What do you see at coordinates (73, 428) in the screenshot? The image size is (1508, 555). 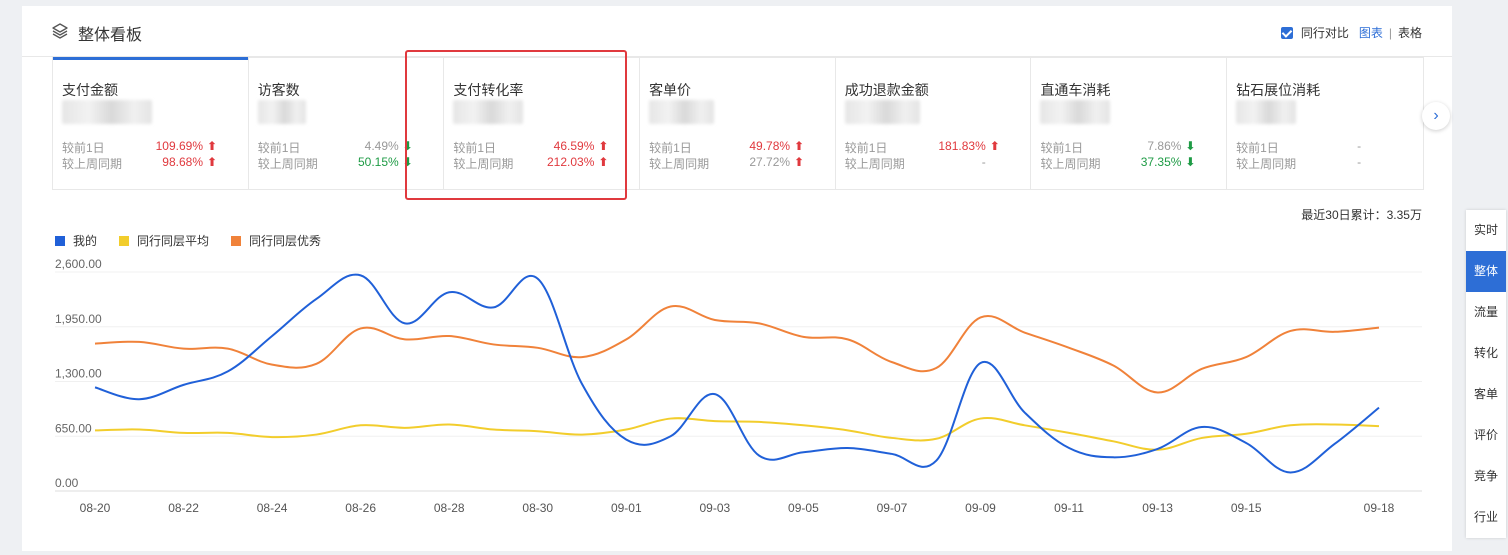 I see `y-tick-label: 650.00` at bounding box center [73, 428].